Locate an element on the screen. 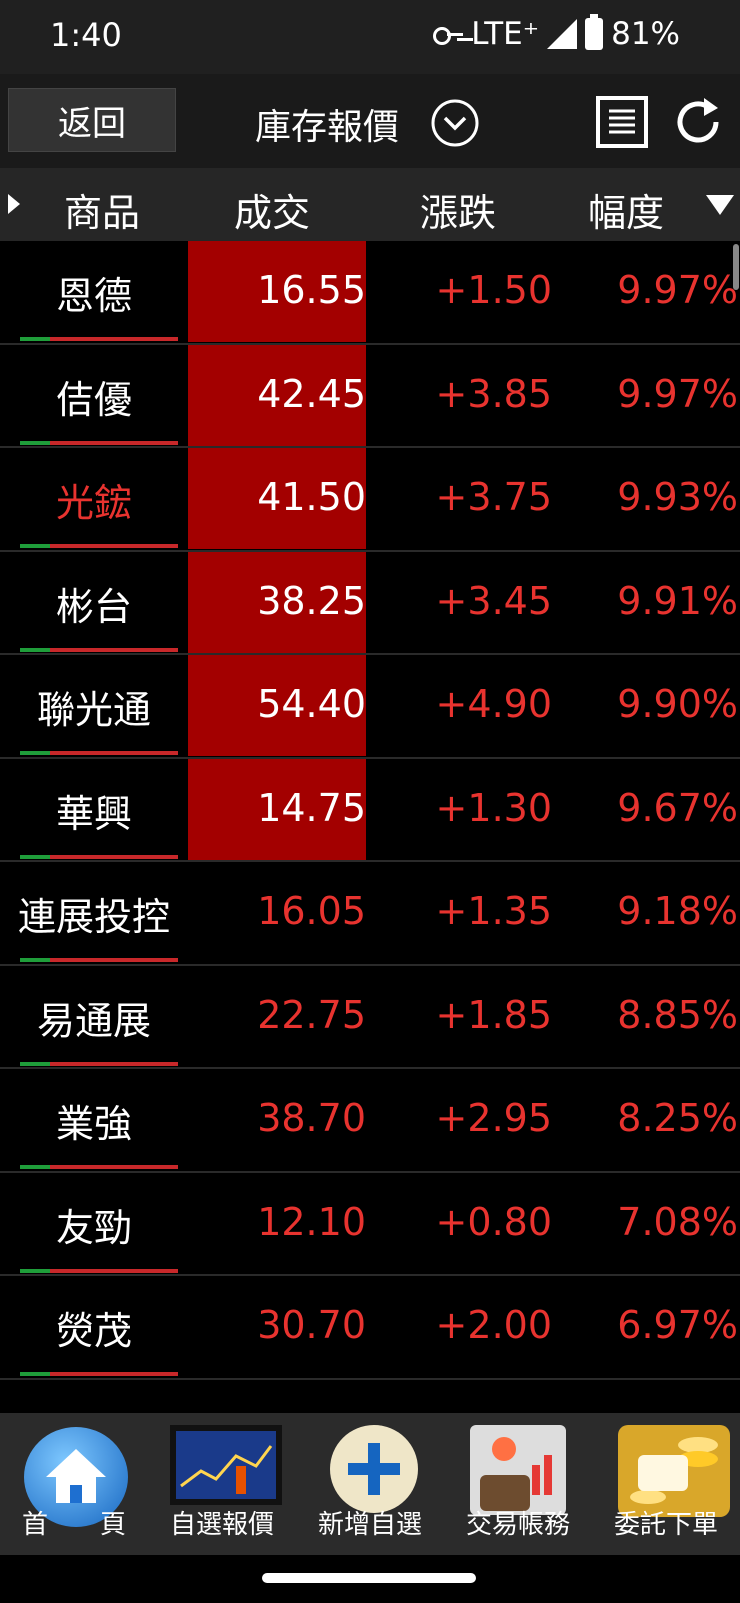 The image size is (740, 1603). table-row: 友勁 12.10 +0.80 7.08% is located at coordinates (370, 1224).